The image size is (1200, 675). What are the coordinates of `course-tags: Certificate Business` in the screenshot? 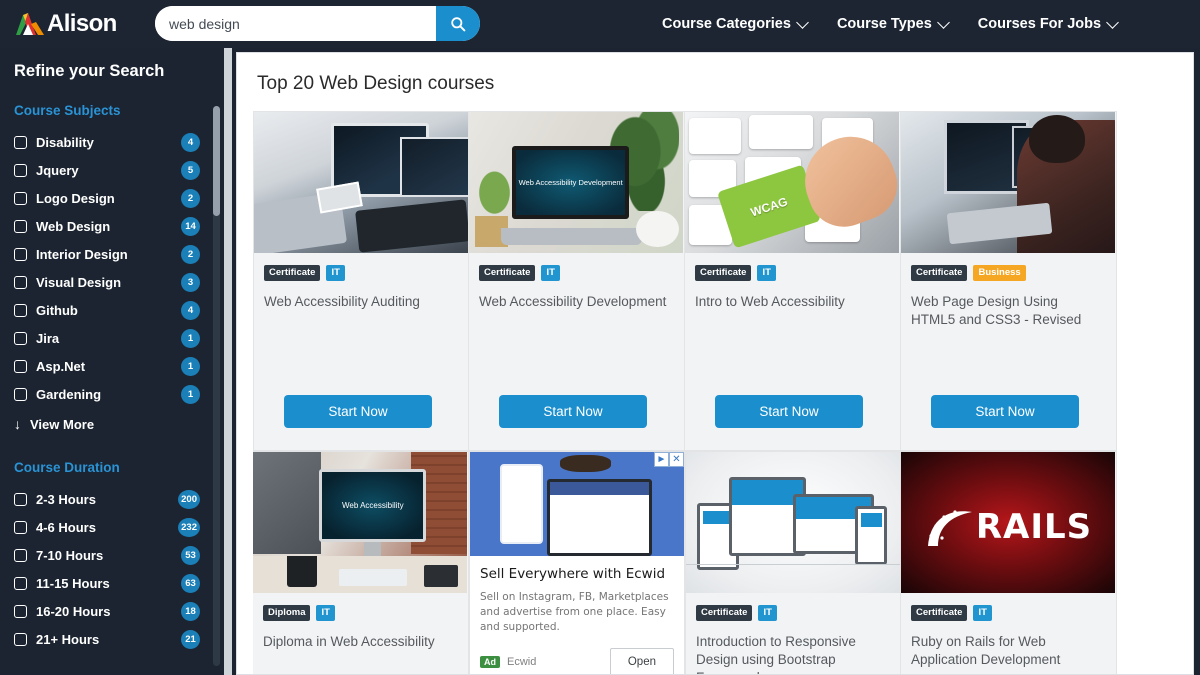 It's located at (1008, 267).